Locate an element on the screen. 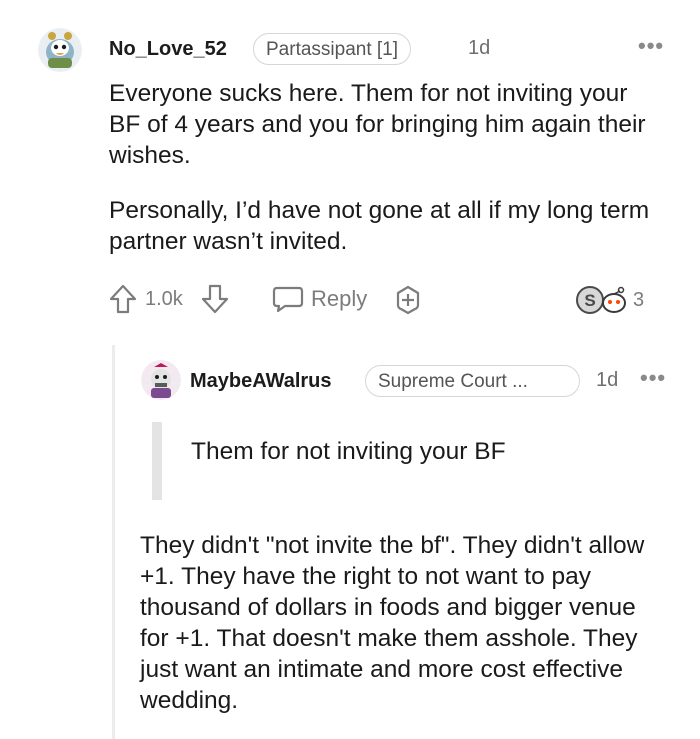  comment-timestamp: 1d is located at coordinates (479, 48).